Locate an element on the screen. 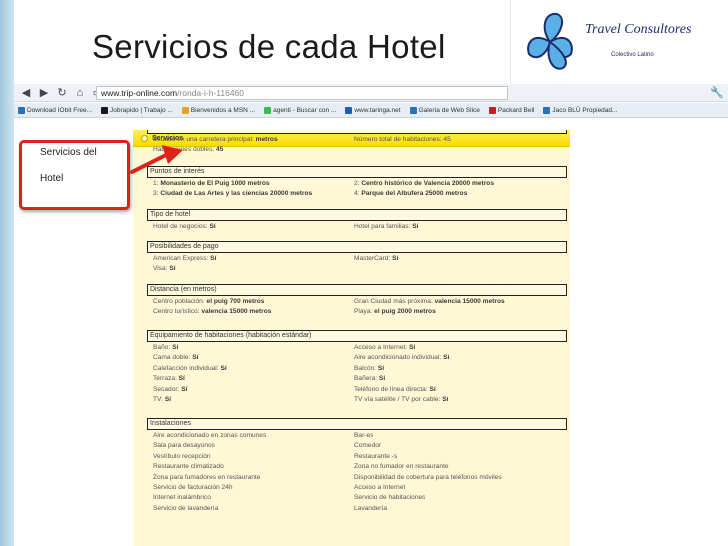 The image size is (728, 546). callout-line-2: Hotel is located at coordinates (52, 178).